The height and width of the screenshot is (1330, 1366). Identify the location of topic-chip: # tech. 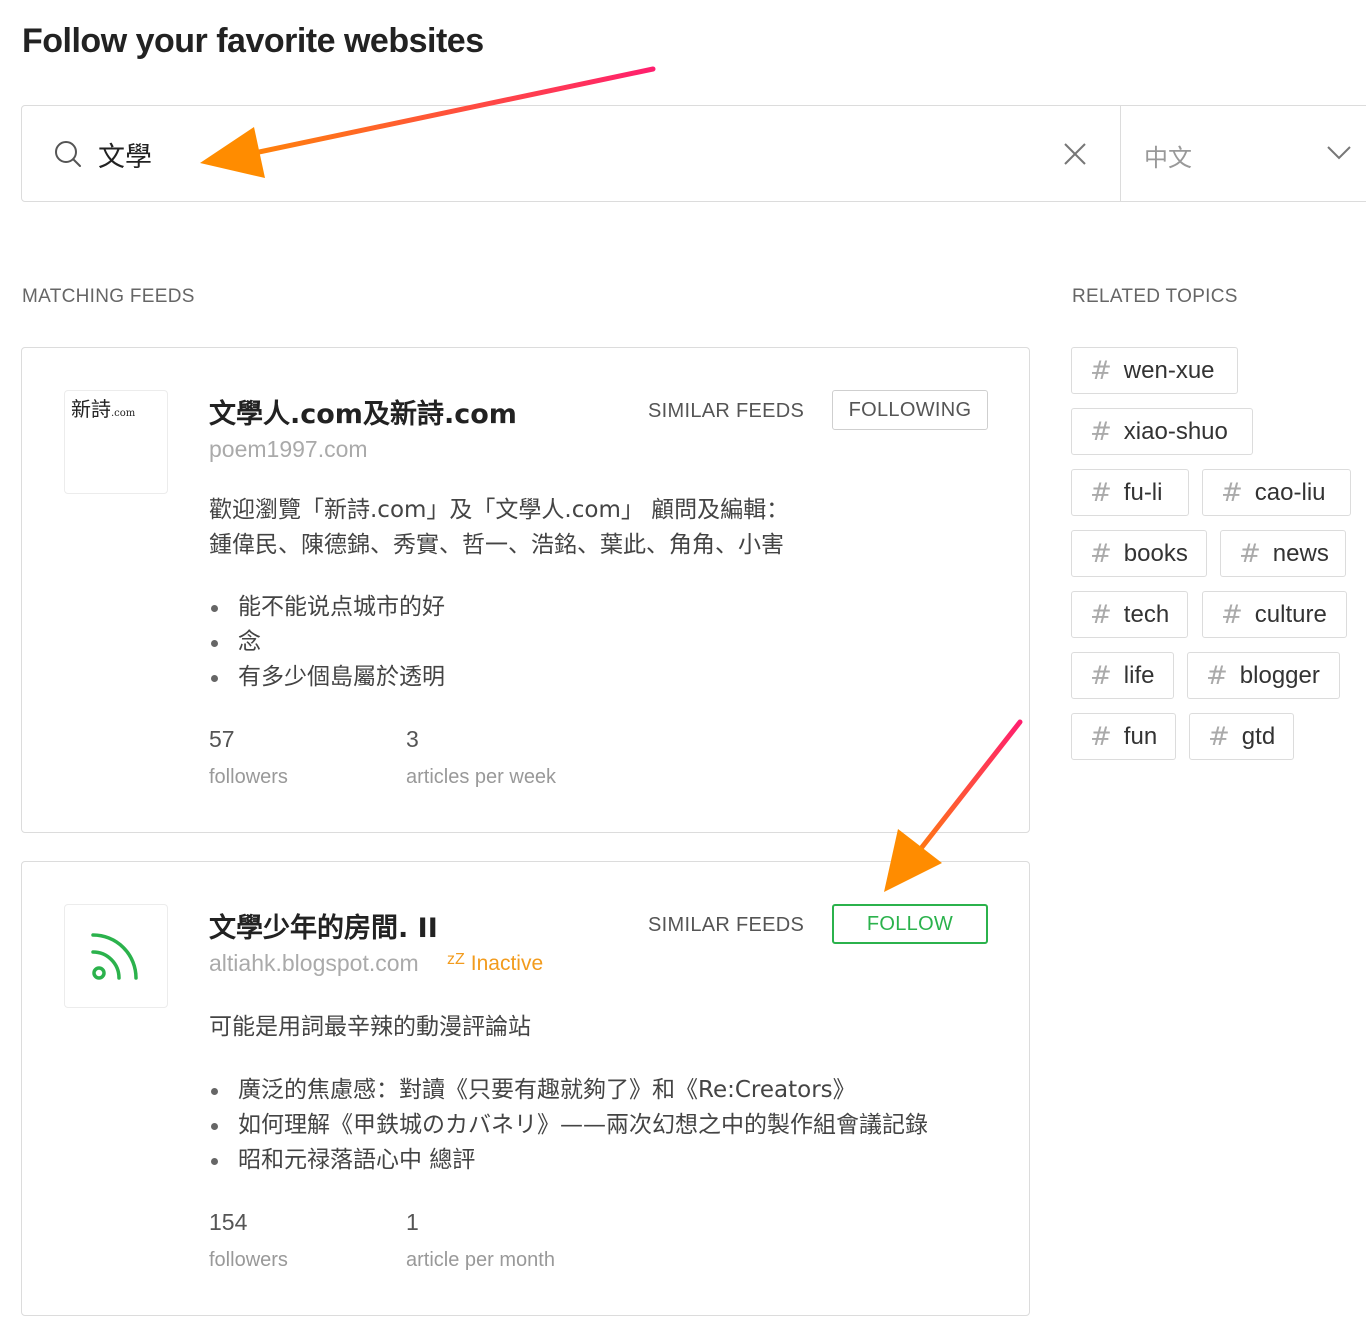
(1129, 614).